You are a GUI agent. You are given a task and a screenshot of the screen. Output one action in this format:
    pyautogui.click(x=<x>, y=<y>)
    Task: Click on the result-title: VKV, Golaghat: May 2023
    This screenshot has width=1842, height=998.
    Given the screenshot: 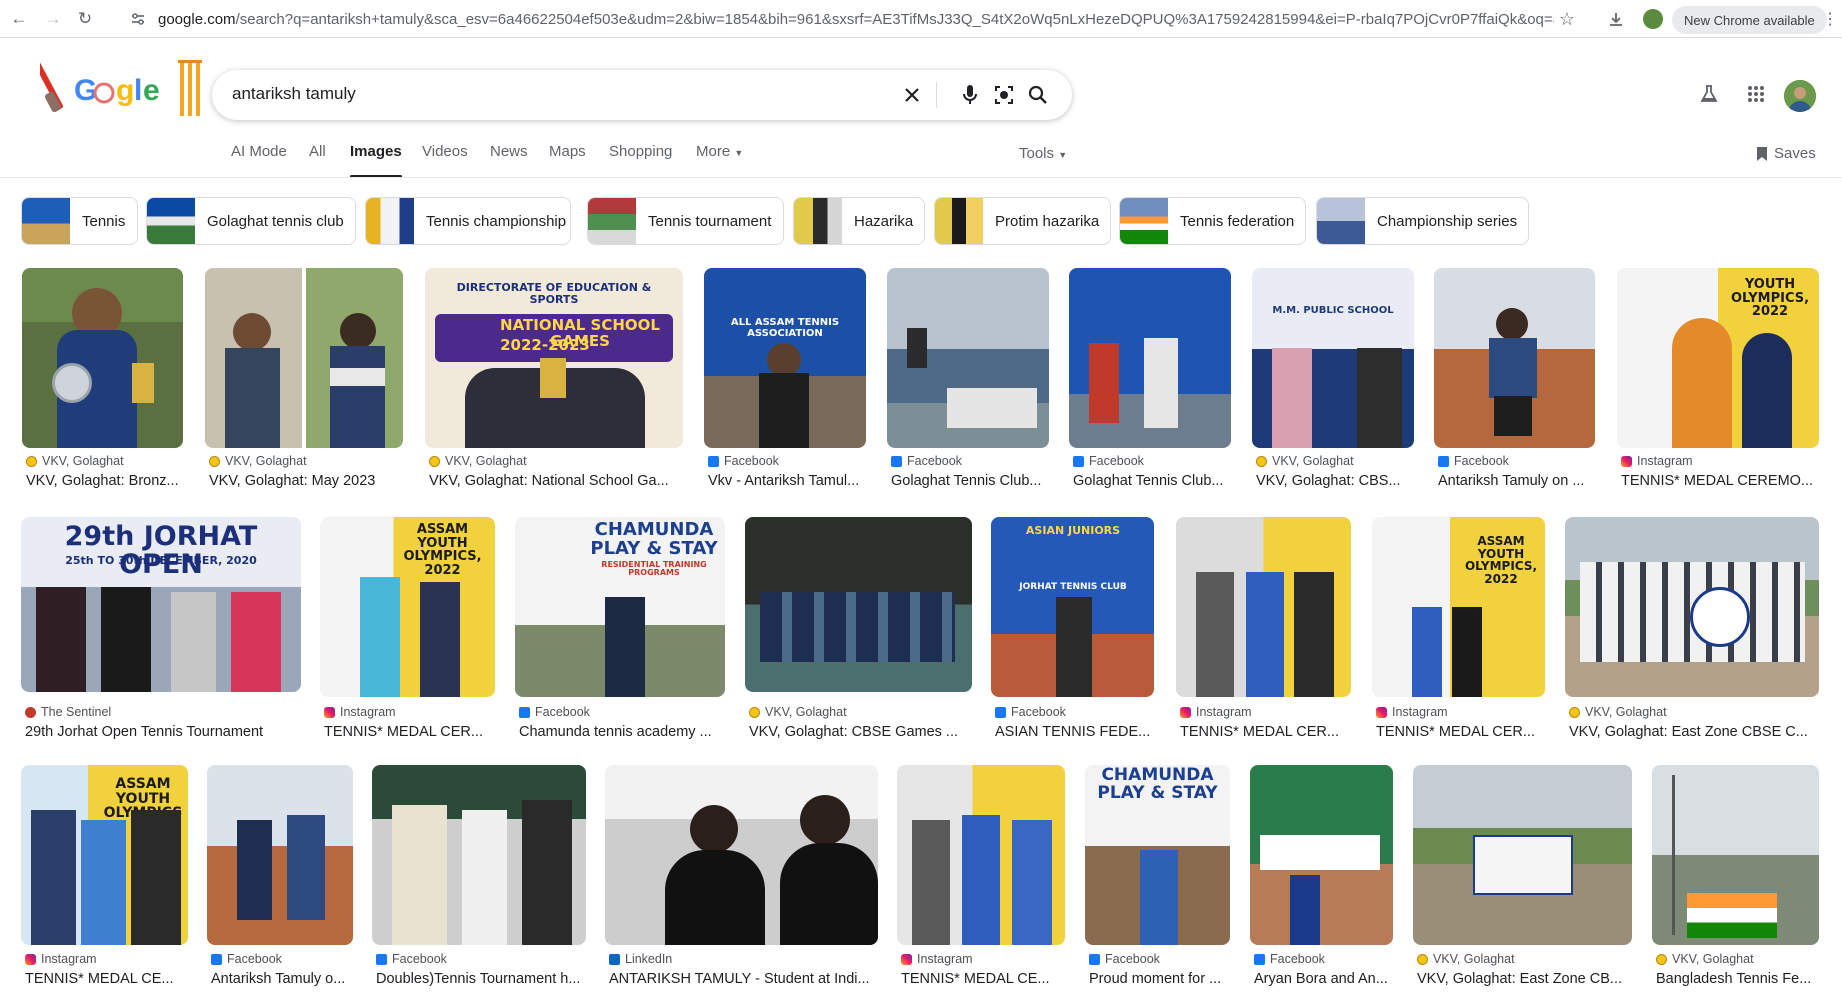 What is the action you would take?
    pyautogui.click(x=307, y=481)
    